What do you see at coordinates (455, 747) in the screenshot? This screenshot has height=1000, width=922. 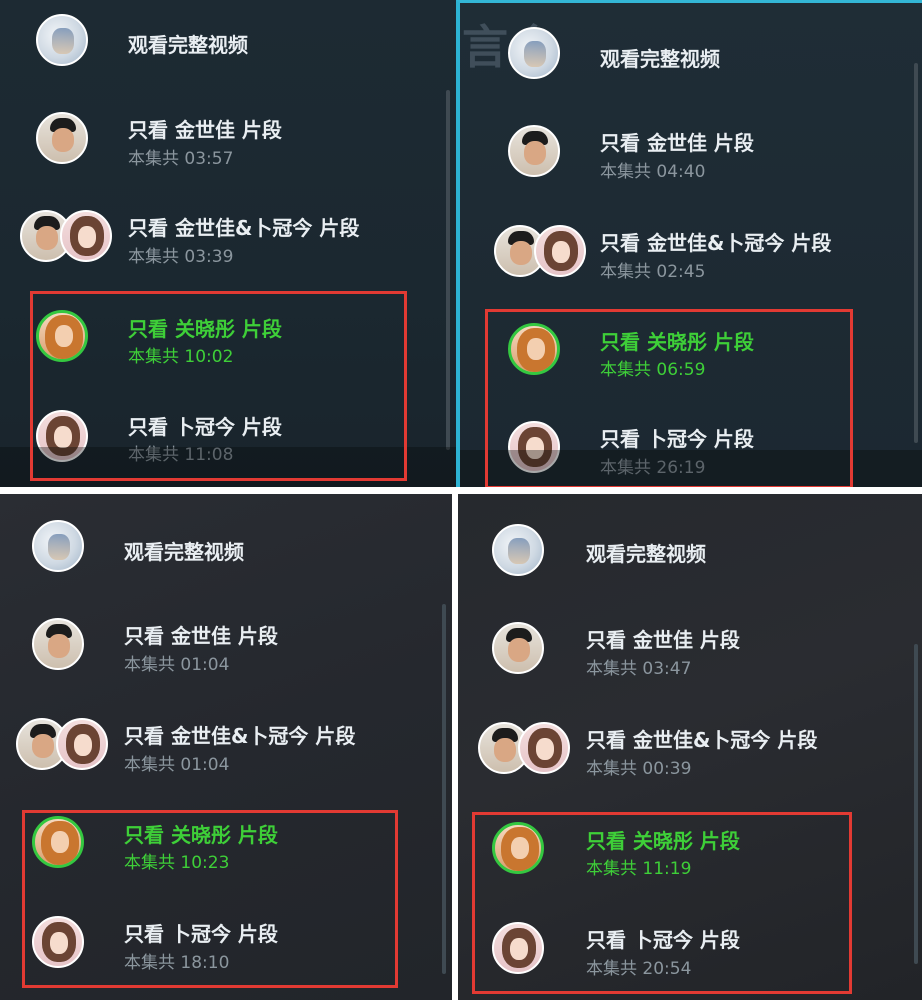 I see `quadrant-divider-vertical` at bounding box center [455, 747].